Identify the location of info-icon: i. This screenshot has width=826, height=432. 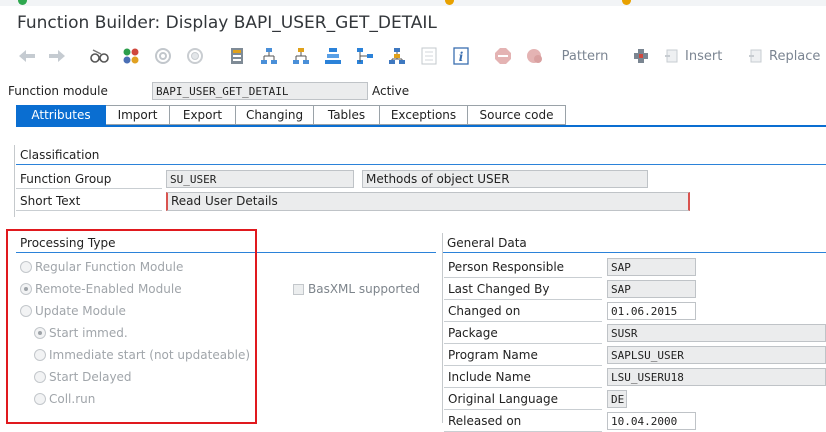
(461, 56).